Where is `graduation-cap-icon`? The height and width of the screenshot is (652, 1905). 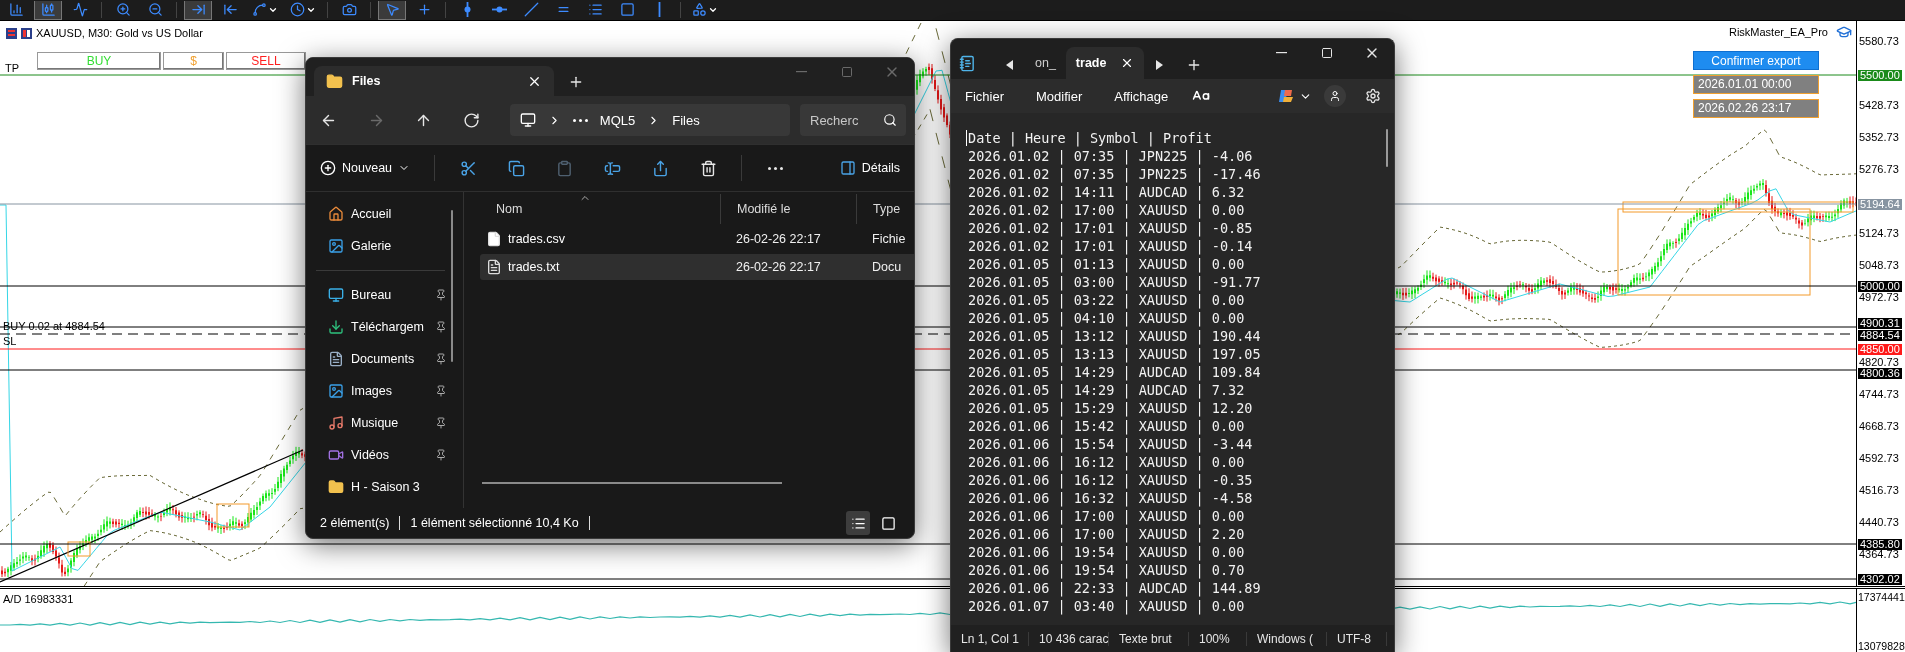
graduation-cap-icon is located at coordinates (1844, 32).